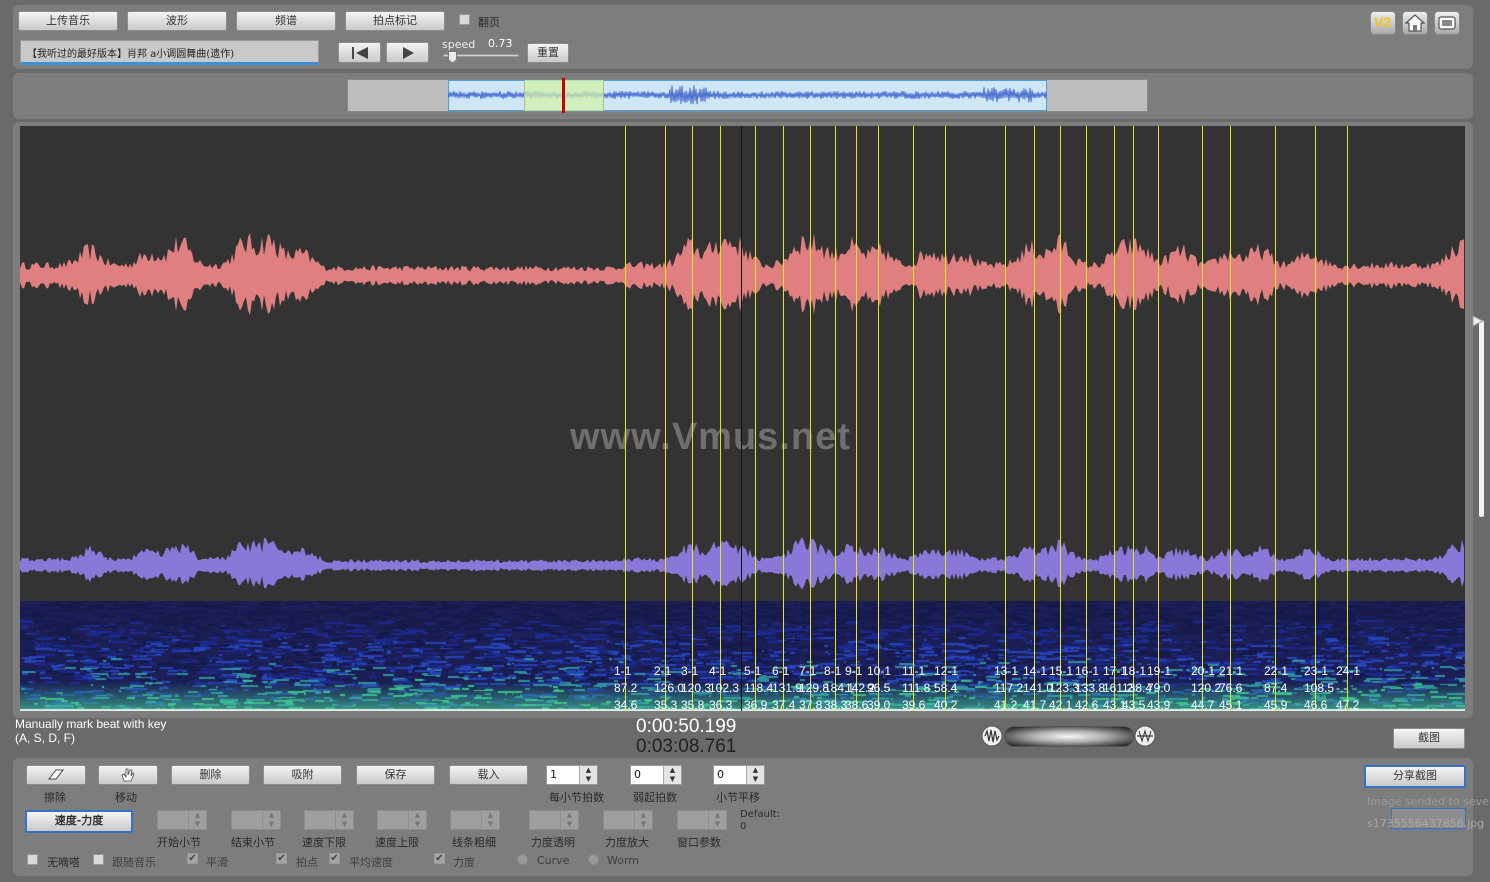  I want to click on move-button, so click(128, 775).